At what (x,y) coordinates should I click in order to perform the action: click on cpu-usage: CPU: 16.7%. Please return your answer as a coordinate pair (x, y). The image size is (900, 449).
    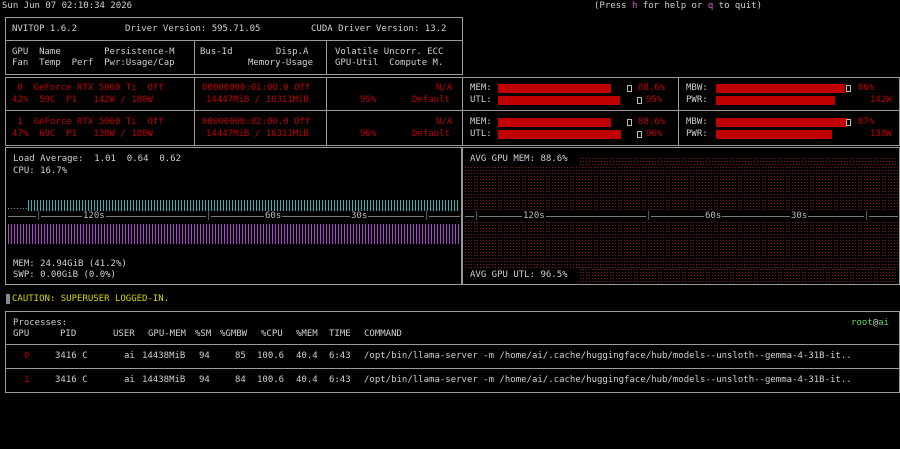
    Looking at the image, I should click on (40, 171).